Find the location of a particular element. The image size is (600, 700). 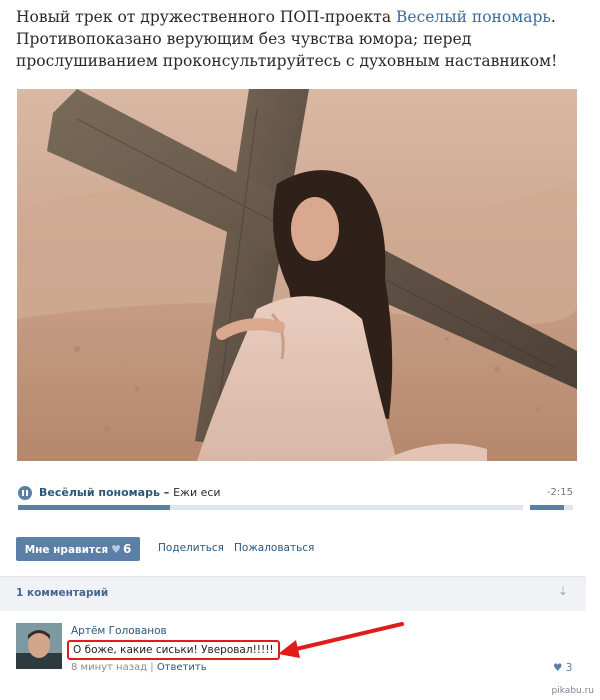

track-info: Весёлый пономарь – Ежи еси is located at coordinates (130, 492).